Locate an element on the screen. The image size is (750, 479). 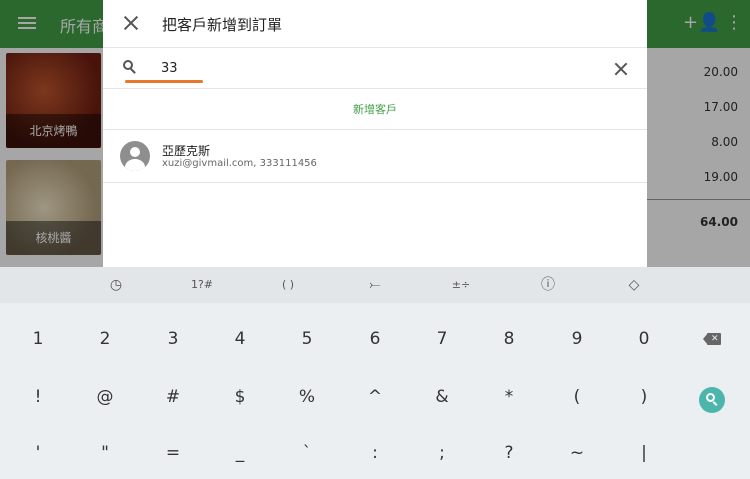
search-input is located at coordinates (371, 68).